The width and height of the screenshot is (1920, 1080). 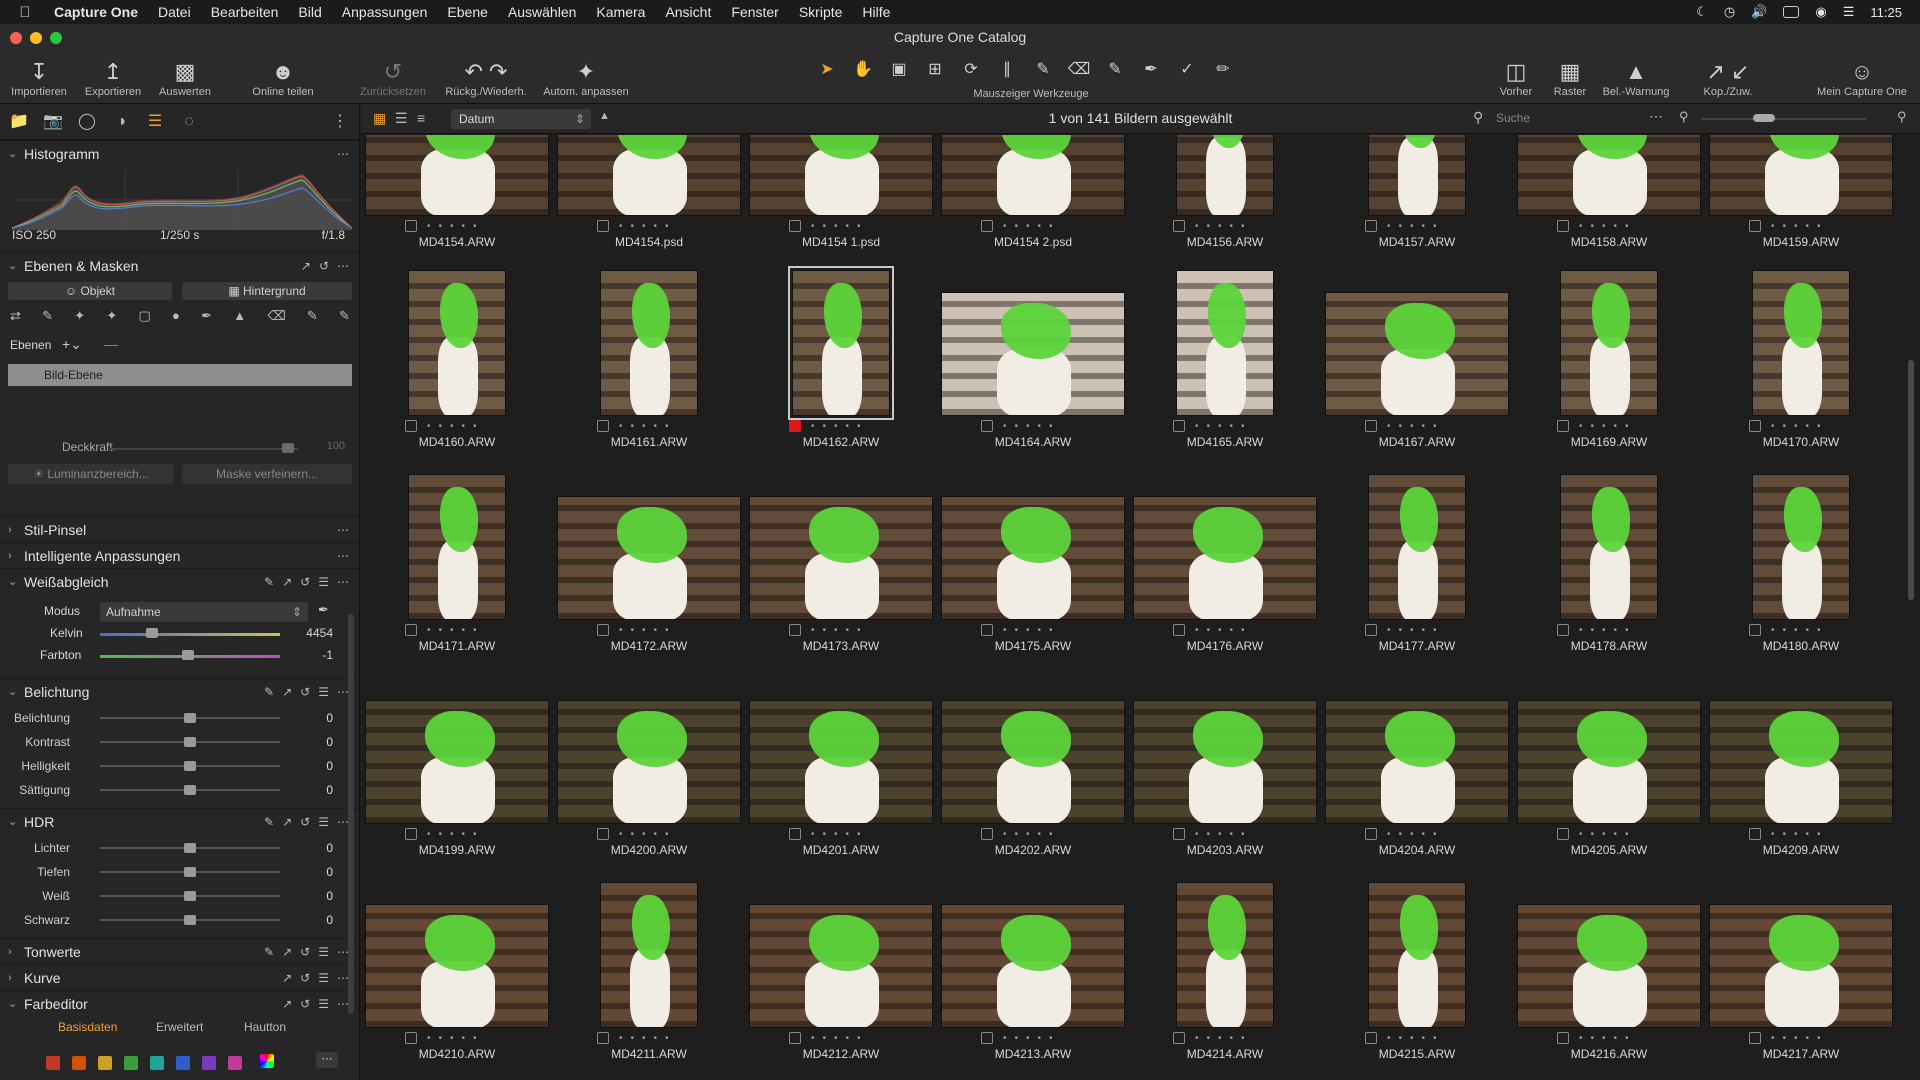 I want to click on thumbnail-item: ••••• MD4156.ARW, so click(x=1225, y=204).